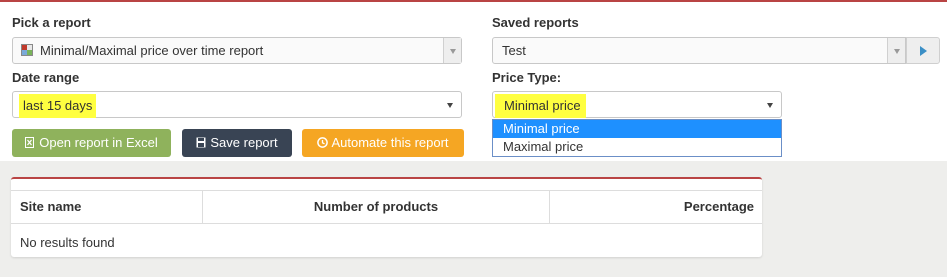 The image size is (947, 277). I want to click on open-in-excel-button: Open report in Excel, so click(91, 143).